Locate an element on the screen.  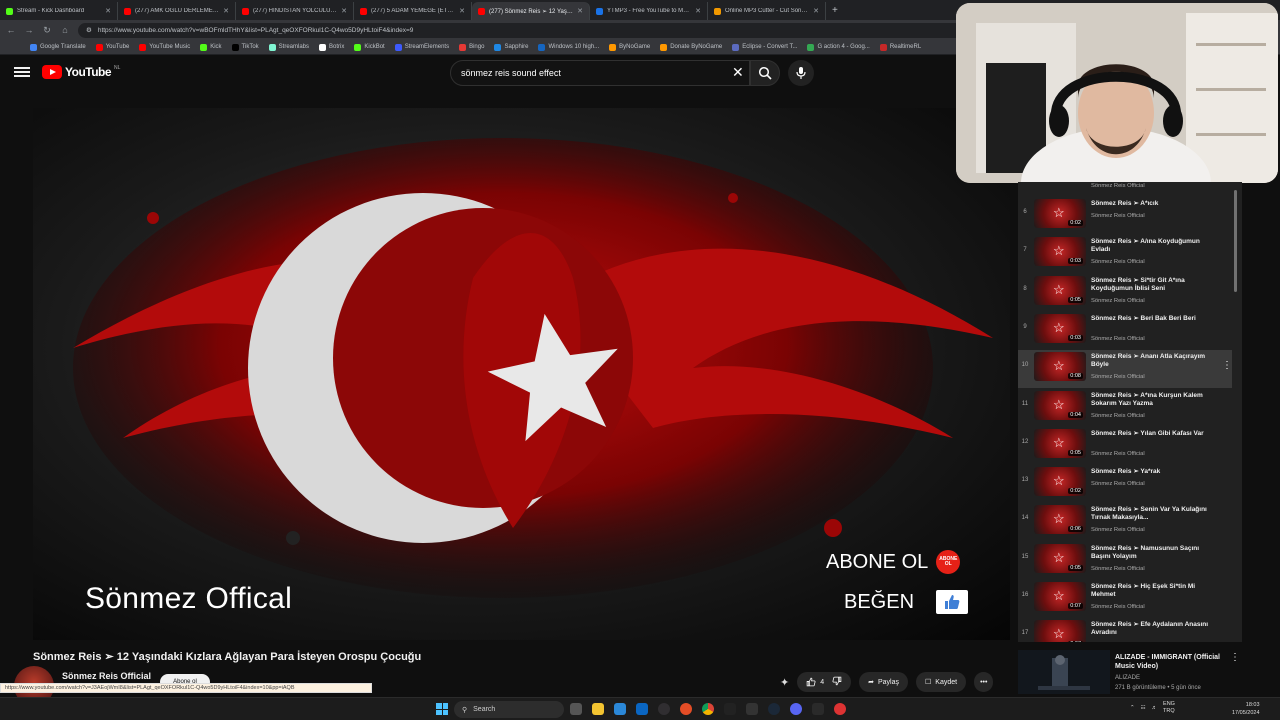
clear-search-icon: ✕ is located at coordinates (738, 72).